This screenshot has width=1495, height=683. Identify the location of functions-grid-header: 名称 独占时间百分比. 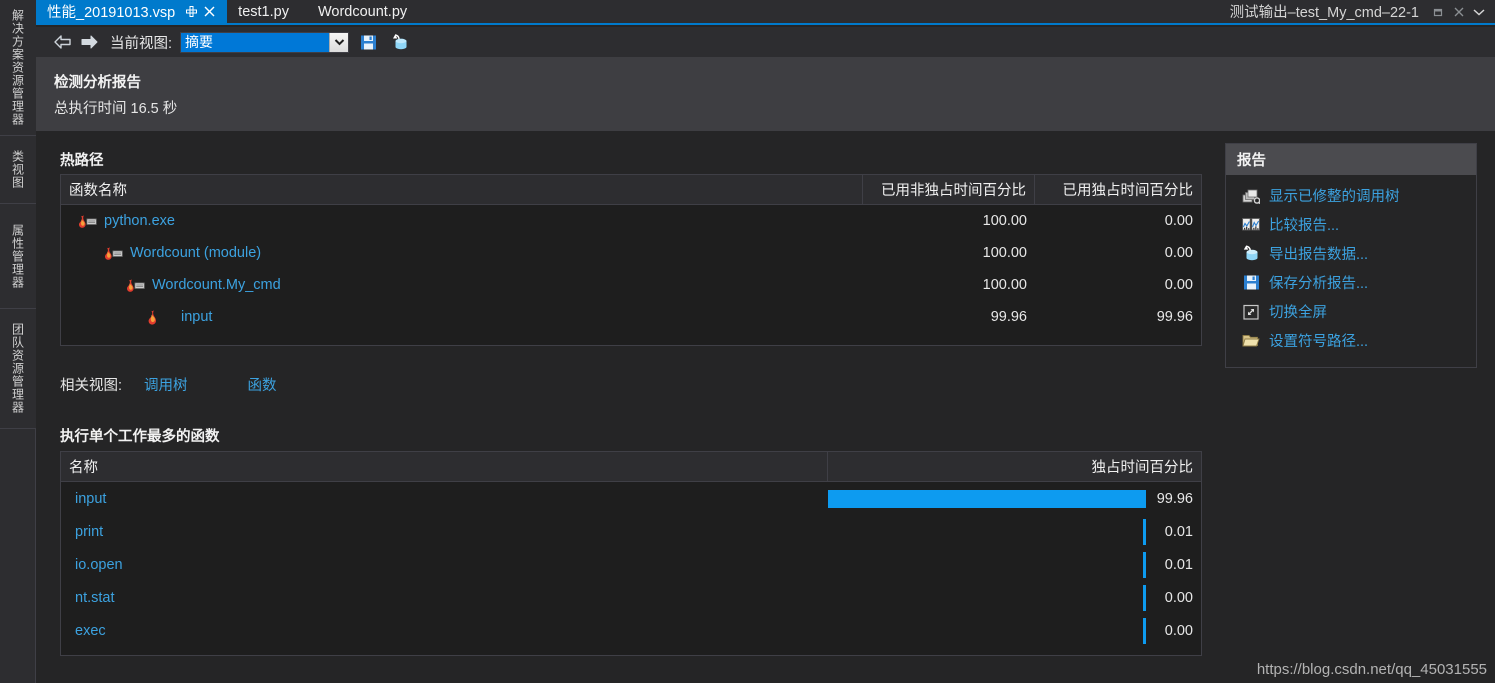
(631, 467).